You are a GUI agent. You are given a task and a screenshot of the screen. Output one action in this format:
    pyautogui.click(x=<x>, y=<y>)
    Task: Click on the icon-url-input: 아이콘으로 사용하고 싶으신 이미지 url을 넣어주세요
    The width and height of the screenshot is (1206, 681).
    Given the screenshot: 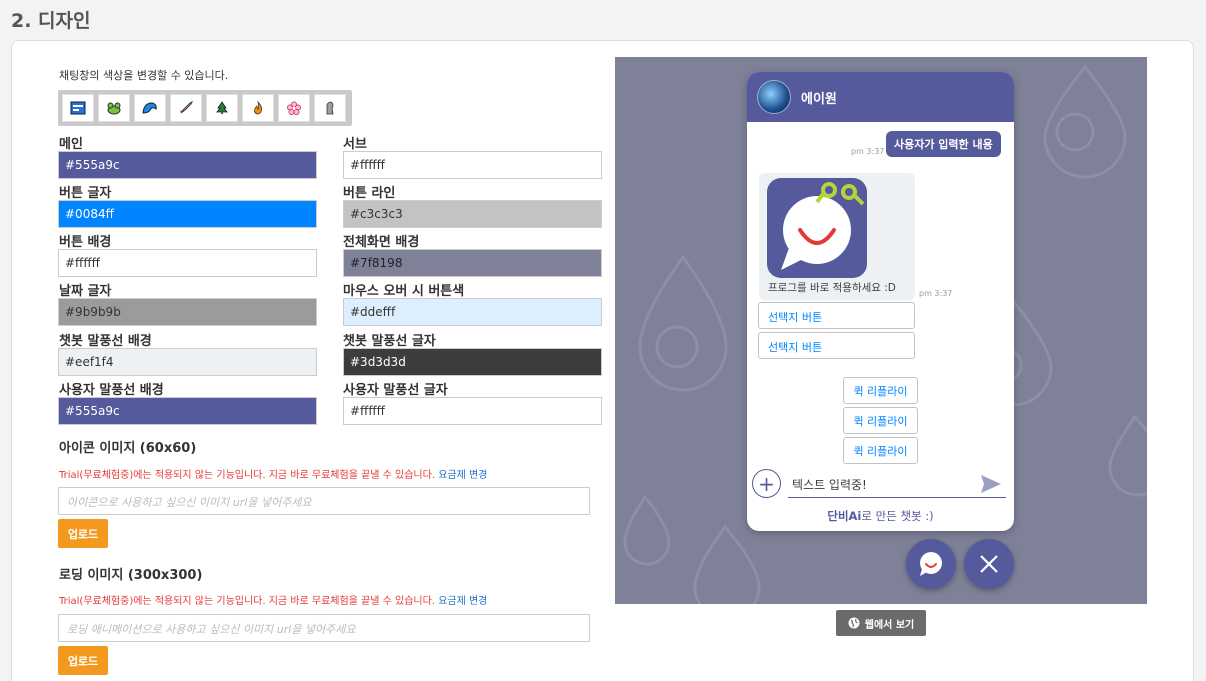 What is the action you would take?
    pyautogui.click(x=324, y=501)
    